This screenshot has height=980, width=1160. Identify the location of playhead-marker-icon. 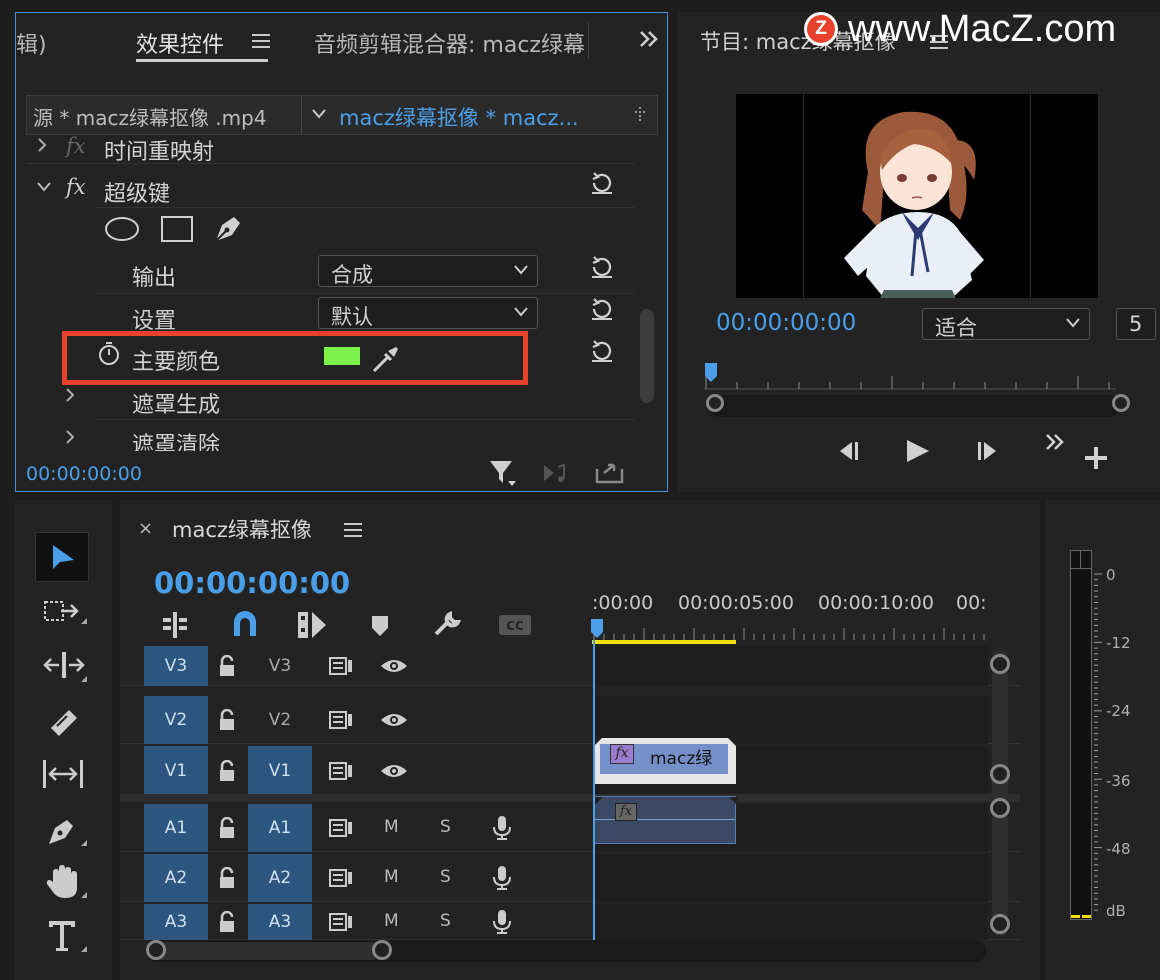
(597, 629).